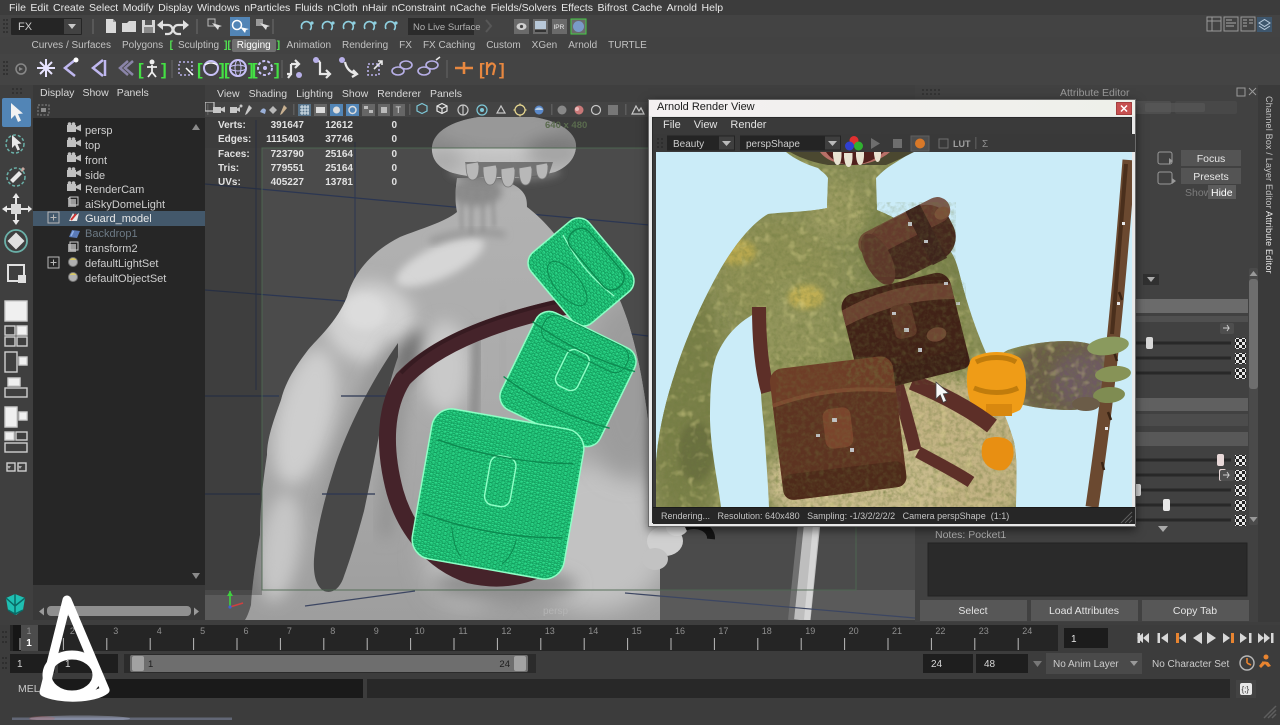 The height and width of the screenshot is (725, 1280). Describe the element at coordinates (990, 664) in the screenshot. I see `svg-text: 48` at that location.